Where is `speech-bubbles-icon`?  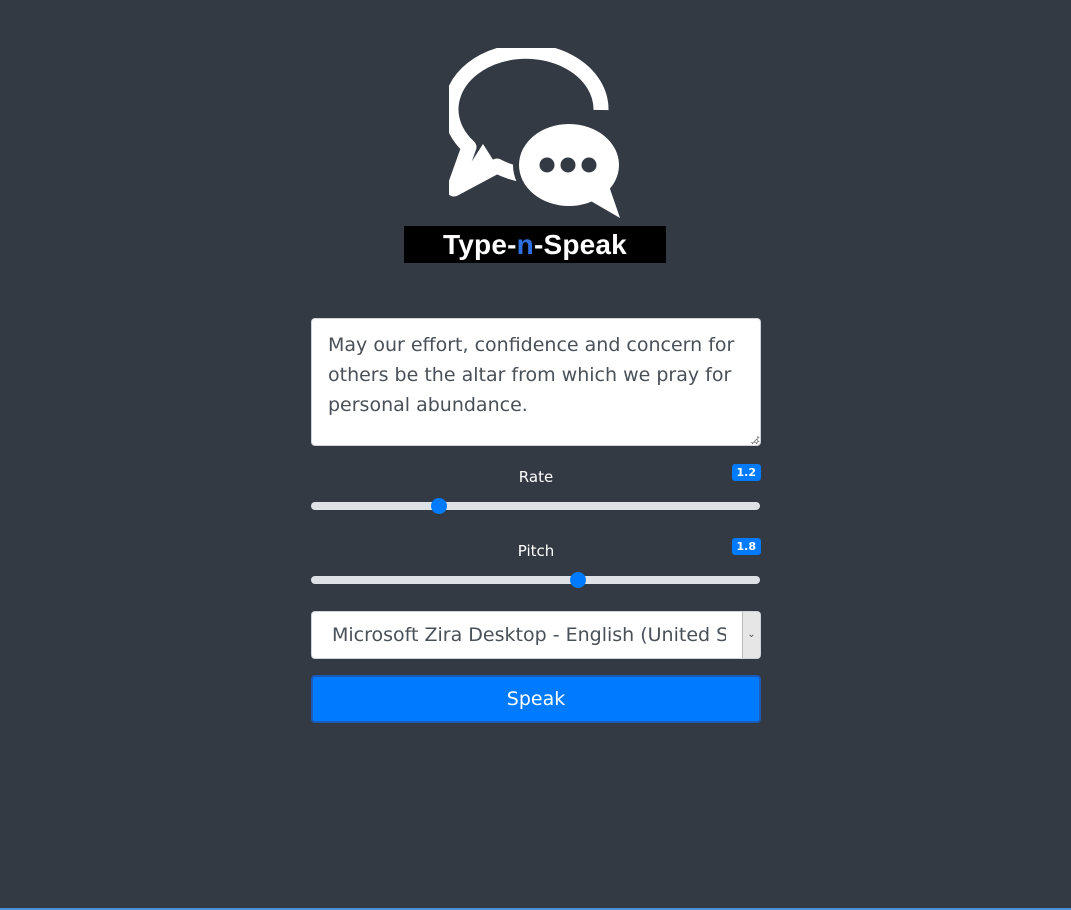
speech-bubbles-icon is located at coordinates (536, 133).